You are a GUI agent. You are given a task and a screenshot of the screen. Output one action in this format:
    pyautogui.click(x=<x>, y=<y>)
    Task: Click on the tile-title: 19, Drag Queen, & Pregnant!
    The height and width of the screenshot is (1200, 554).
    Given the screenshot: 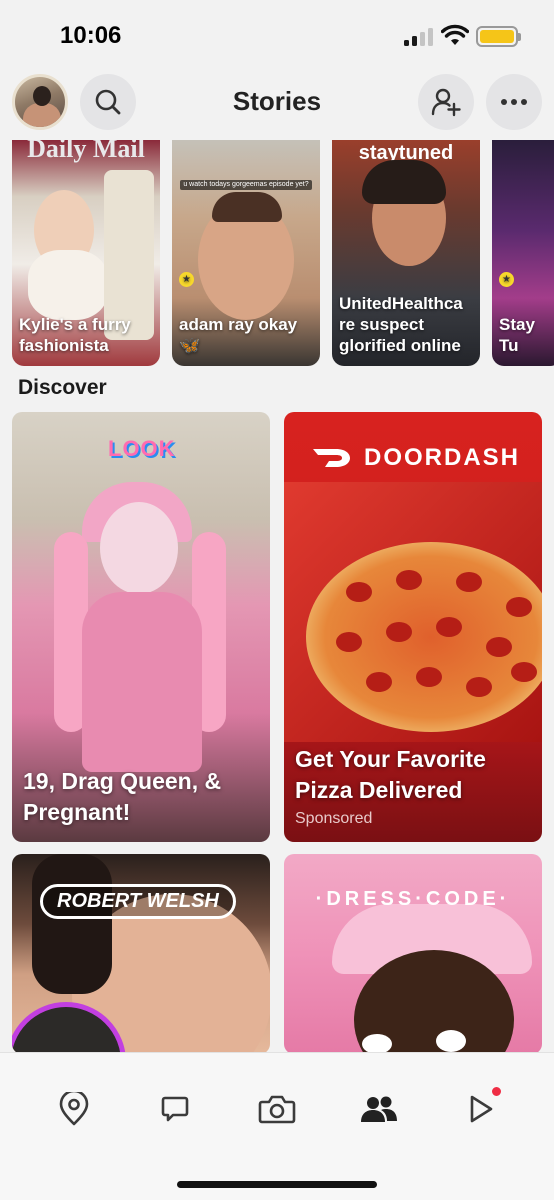 What is the action you would take?
    pyautogui.click(x=122, y=796)
    